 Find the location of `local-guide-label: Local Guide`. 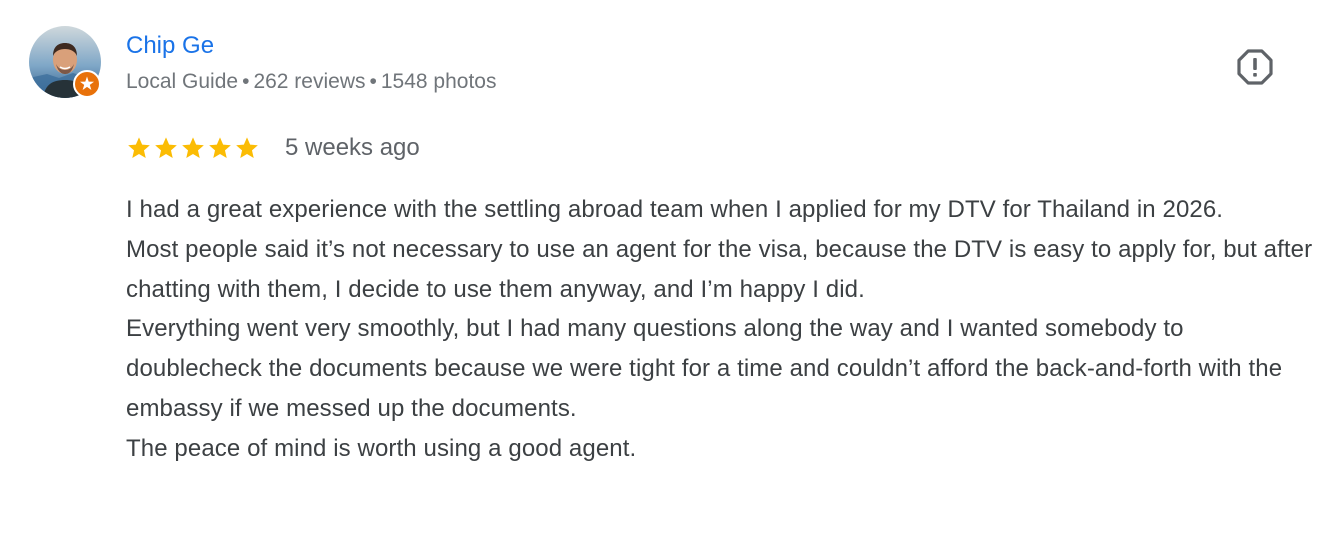

local-guide-label: Local Guide is located at coordinates (182, 81).